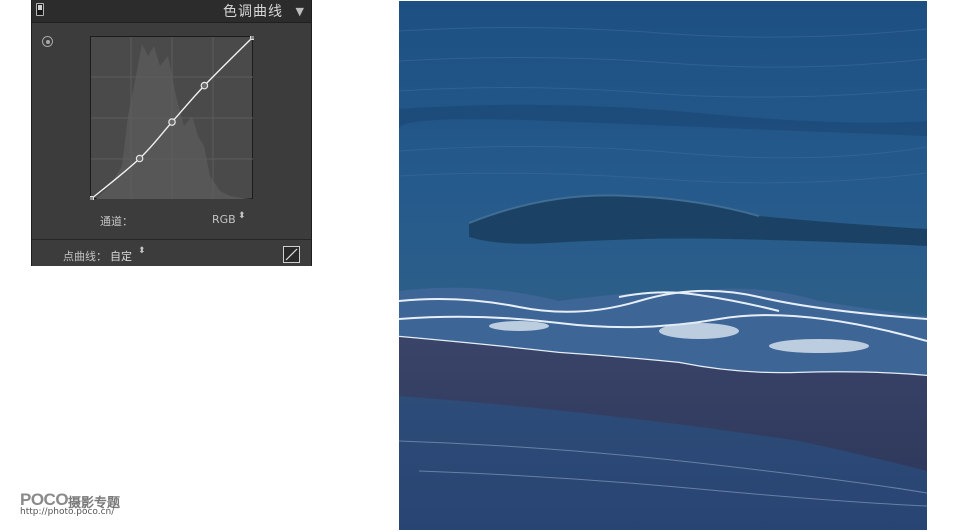 The image size is (965, 532). Describe the element at coordinates (171, 255) in the screenshot. I see `point-curve-row: 点曲线： 自定 ⬍` at that location.